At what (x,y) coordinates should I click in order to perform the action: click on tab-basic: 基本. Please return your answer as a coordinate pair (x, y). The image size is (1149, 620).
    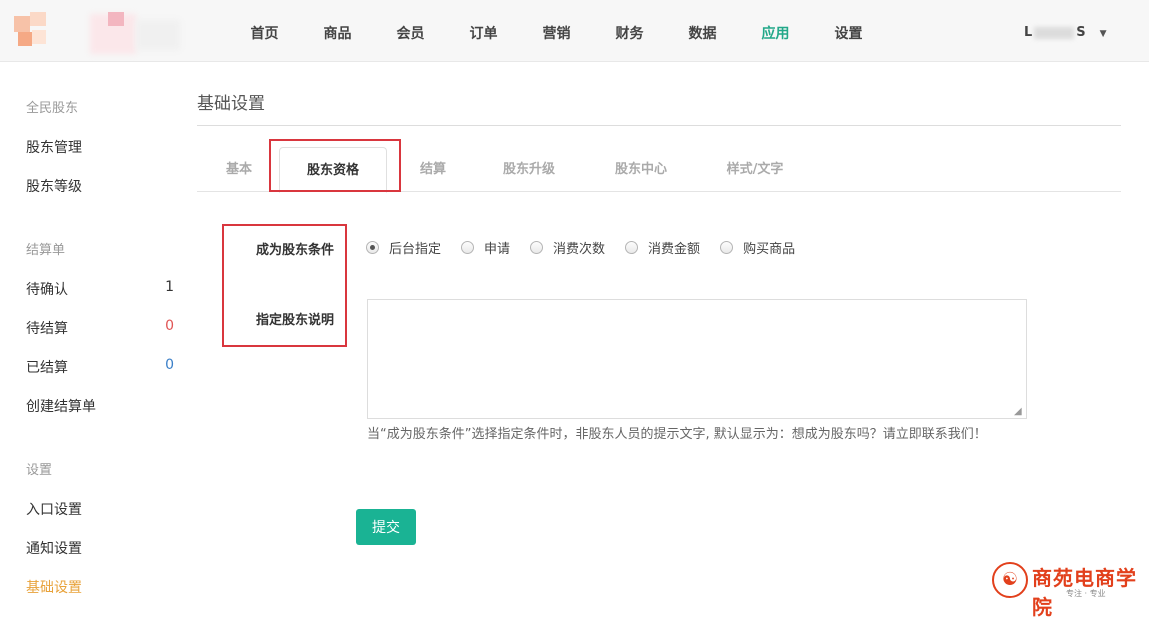
    Looking at the image, I should click on (239, 169).